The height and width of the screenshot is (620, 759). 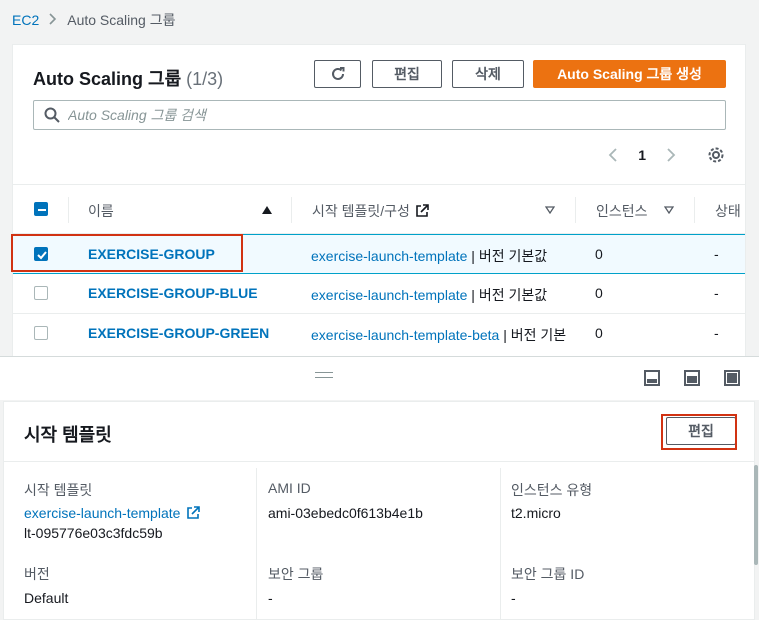 What do you see at coordinates (629, 74) in the screenshot?
I see `create-group-button: Auto Scaling 그룹 생성` at bounding box center [629, 74].